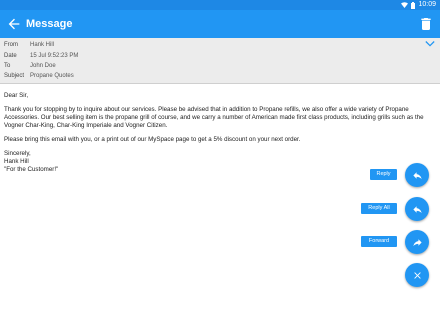 This screenshot has width=440, height=310. Describe the element at coordinates (14, 24) in the screenshot. I see `arrow-left-icon` at that location.